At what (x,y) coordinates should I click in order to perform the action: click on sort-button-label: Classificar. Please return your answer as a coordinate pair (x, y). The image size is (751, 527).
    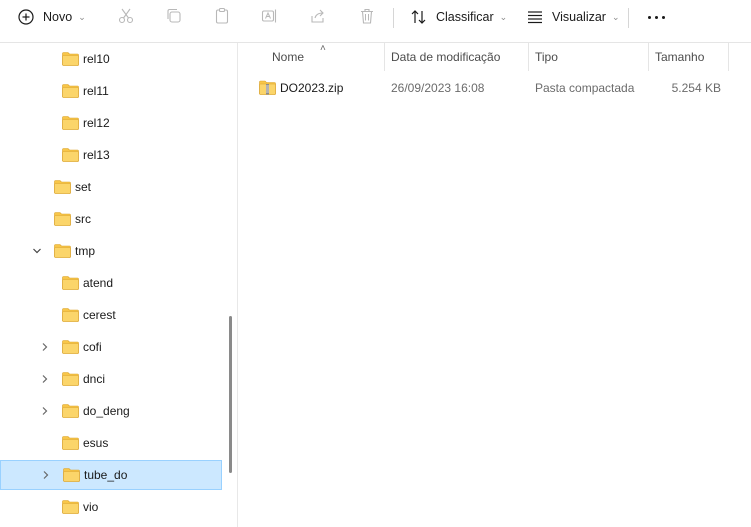
    Looking at the image, I should click on (465, 17).